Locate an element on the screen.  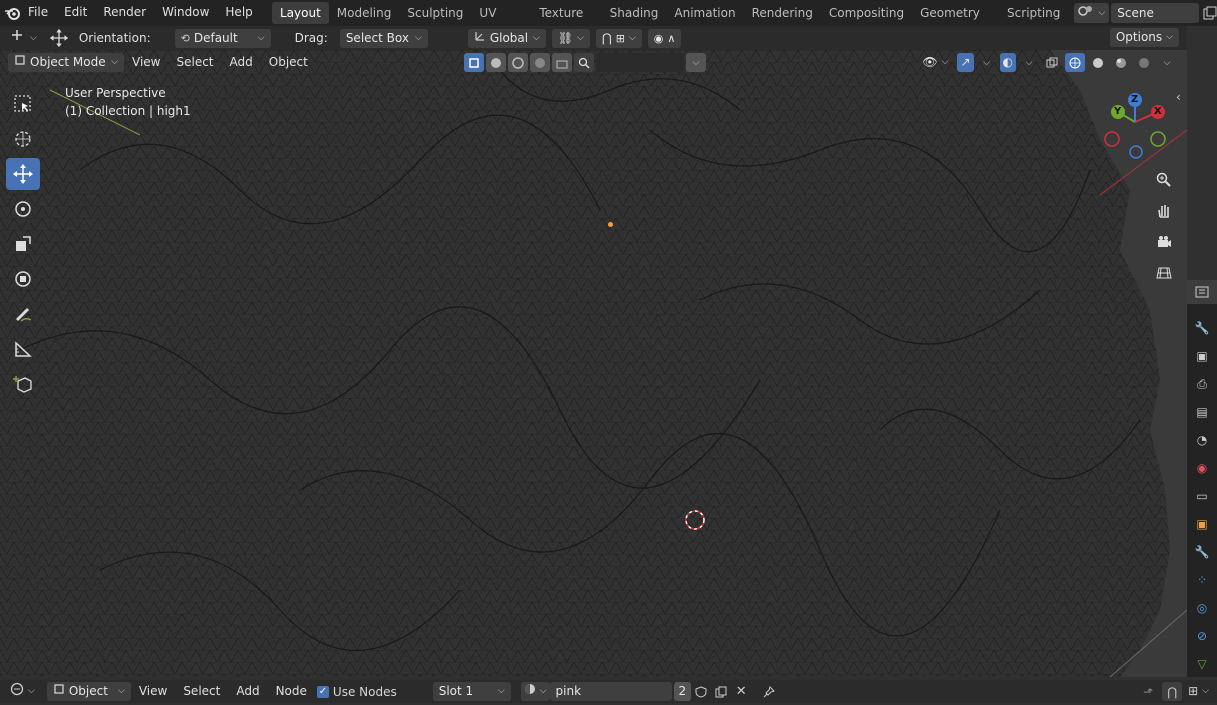
menu-window: Window is located at coordinates (185, 13).